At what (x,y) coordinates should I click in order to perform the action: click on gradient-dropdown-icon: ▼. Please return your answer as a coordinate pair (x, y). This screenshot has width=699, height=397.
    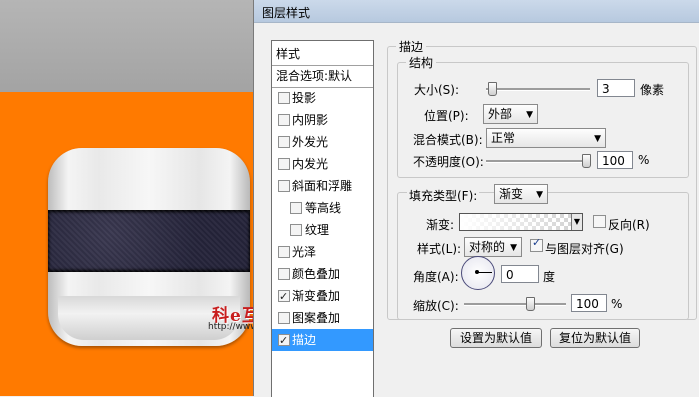
    Looking at the image, I should click on (576, 222).